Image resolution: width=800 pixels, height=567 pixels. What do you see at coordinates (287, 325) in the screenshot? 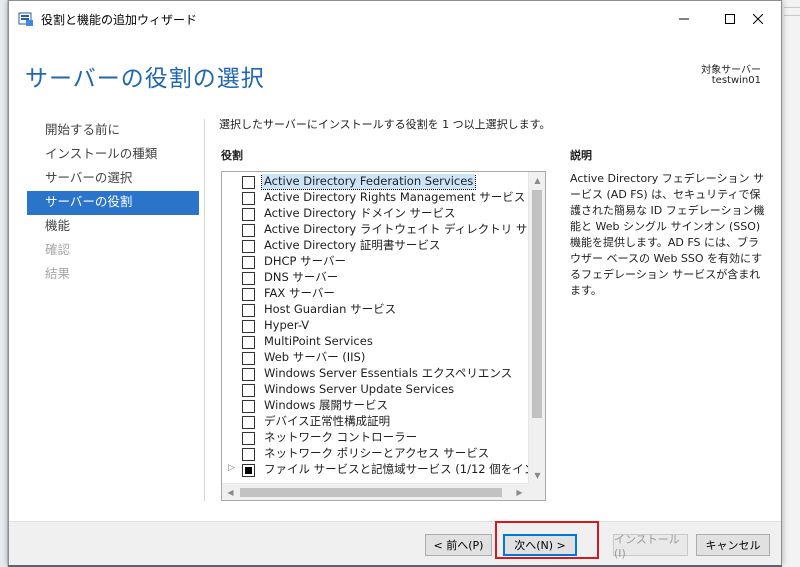
I see `role-label: Hyper-V` at bounding box center [287, 325].